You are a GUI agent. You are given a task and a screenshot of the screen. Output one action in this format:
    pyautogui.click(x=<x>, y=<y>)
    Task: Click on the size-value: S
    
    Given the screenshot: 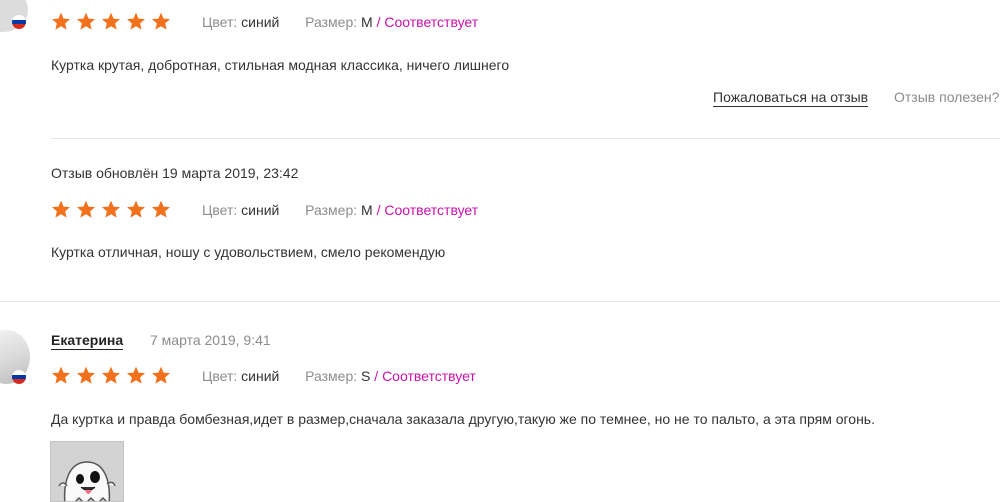 What is the action you would take?
    pyautogui.click(x=366, y=376)
    